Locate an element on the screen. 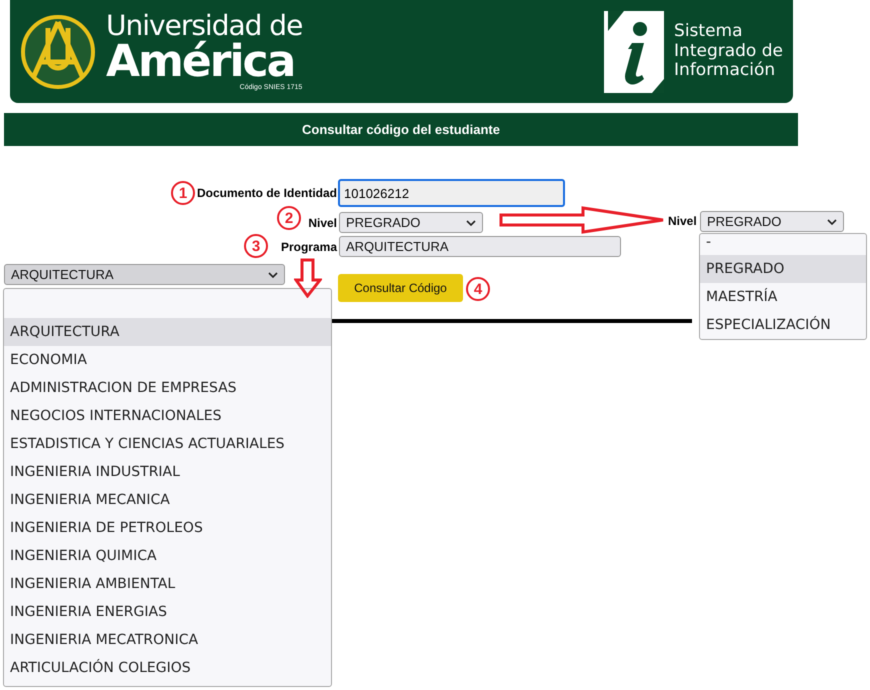 Image resolution: width=870 pixels, height=690 pixels. dropdown-option: ARQUITECTURA is located at coordinates (167, 332).